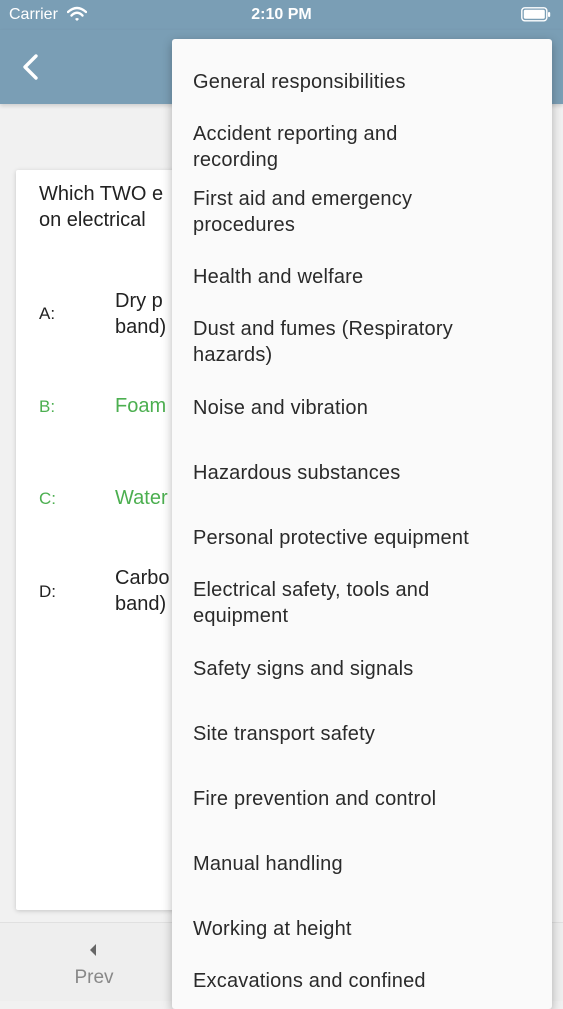 The image size is (563, 1009). Describe the element at coordinates (365, 603) in the screenshot. I see `menu-item-electrical-safety: Electrical safety, tools and equipment` at that location.